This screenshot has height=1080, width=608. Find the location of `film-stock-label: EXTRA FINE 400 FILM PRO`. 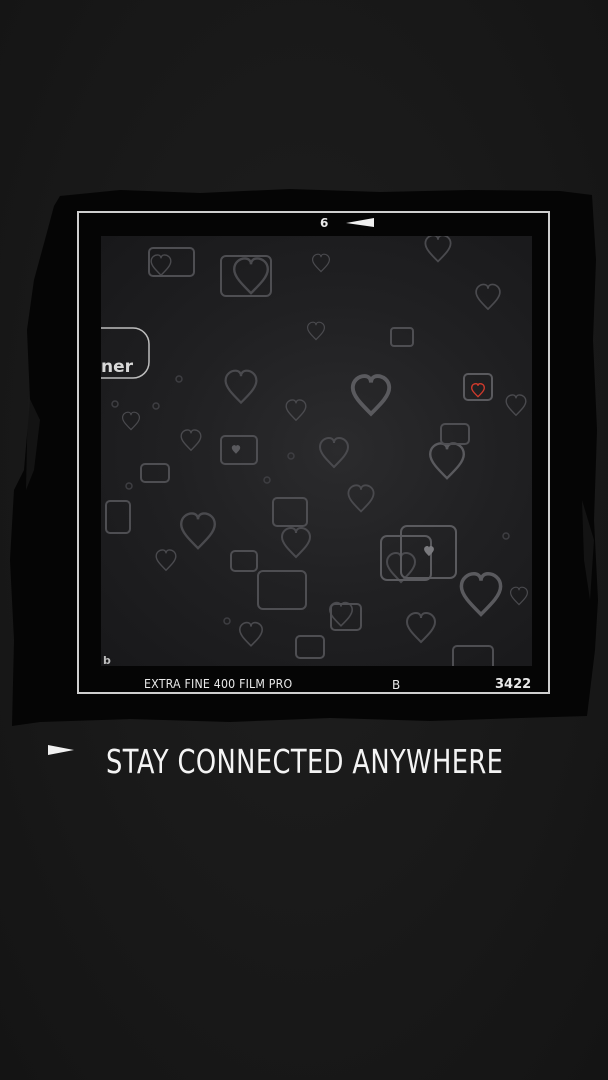

film-stock-label: EXTRA FINE 400 FILM PRO is located at coordinates (224, 684).